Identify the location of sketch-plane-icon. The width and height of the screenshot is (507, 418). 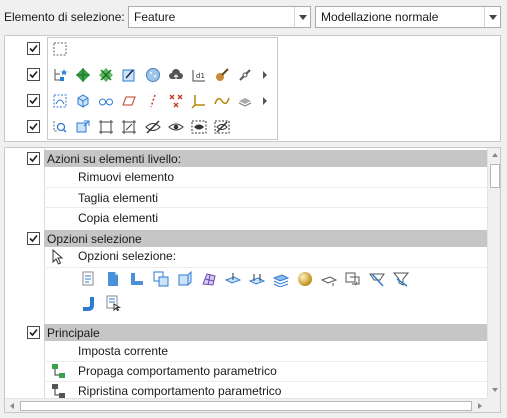
(129, 75).